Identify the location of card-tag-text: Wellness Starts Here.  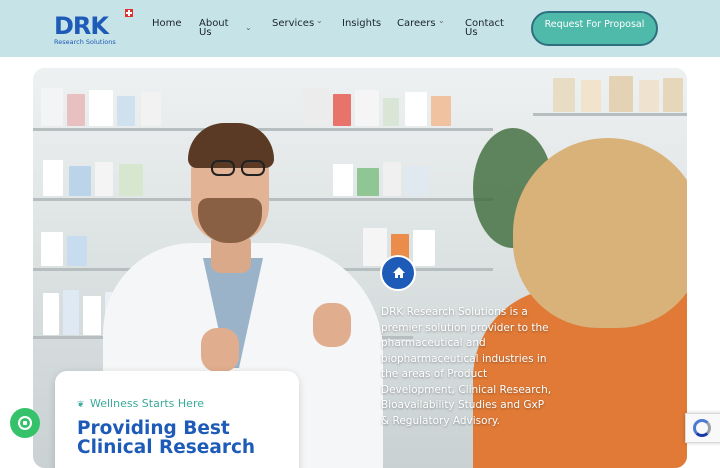
(147, 403).